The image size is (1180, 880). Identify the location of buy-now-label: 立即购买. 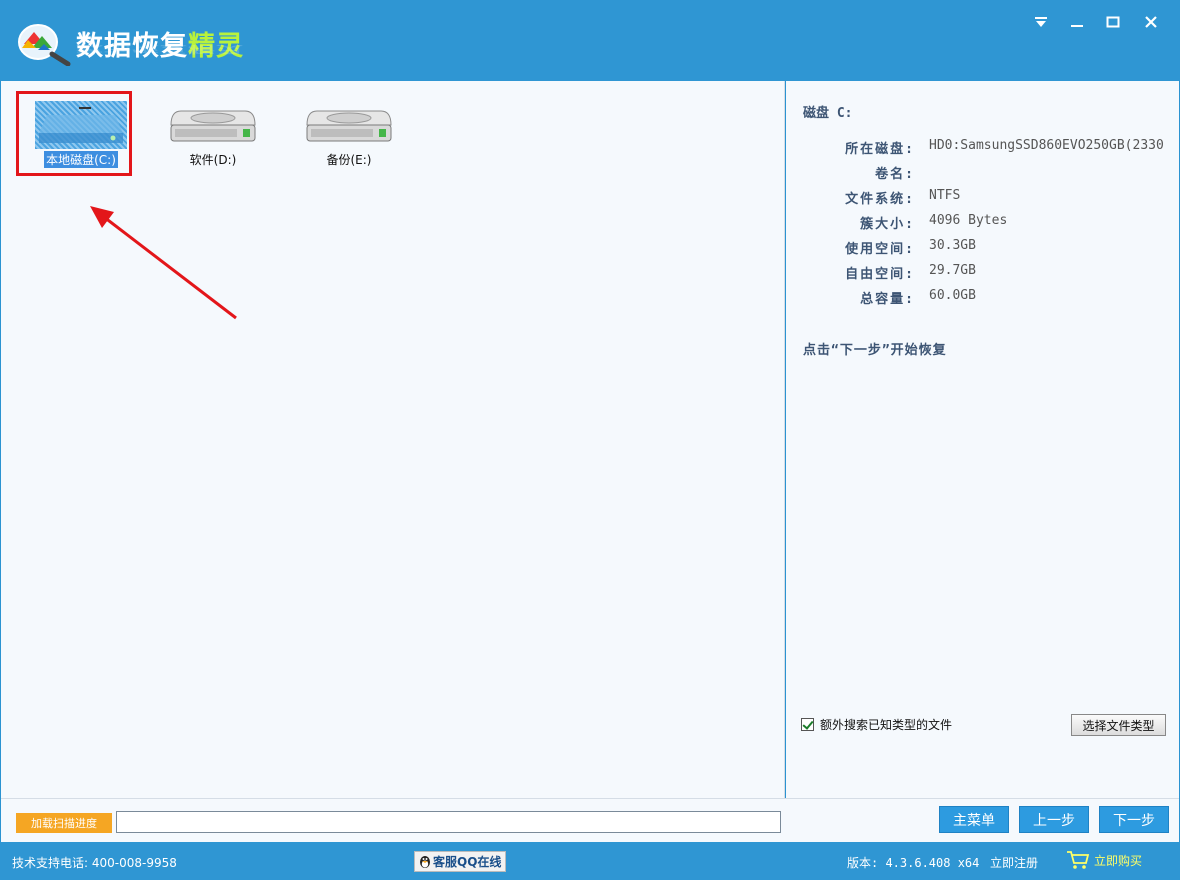
(1118, 860).